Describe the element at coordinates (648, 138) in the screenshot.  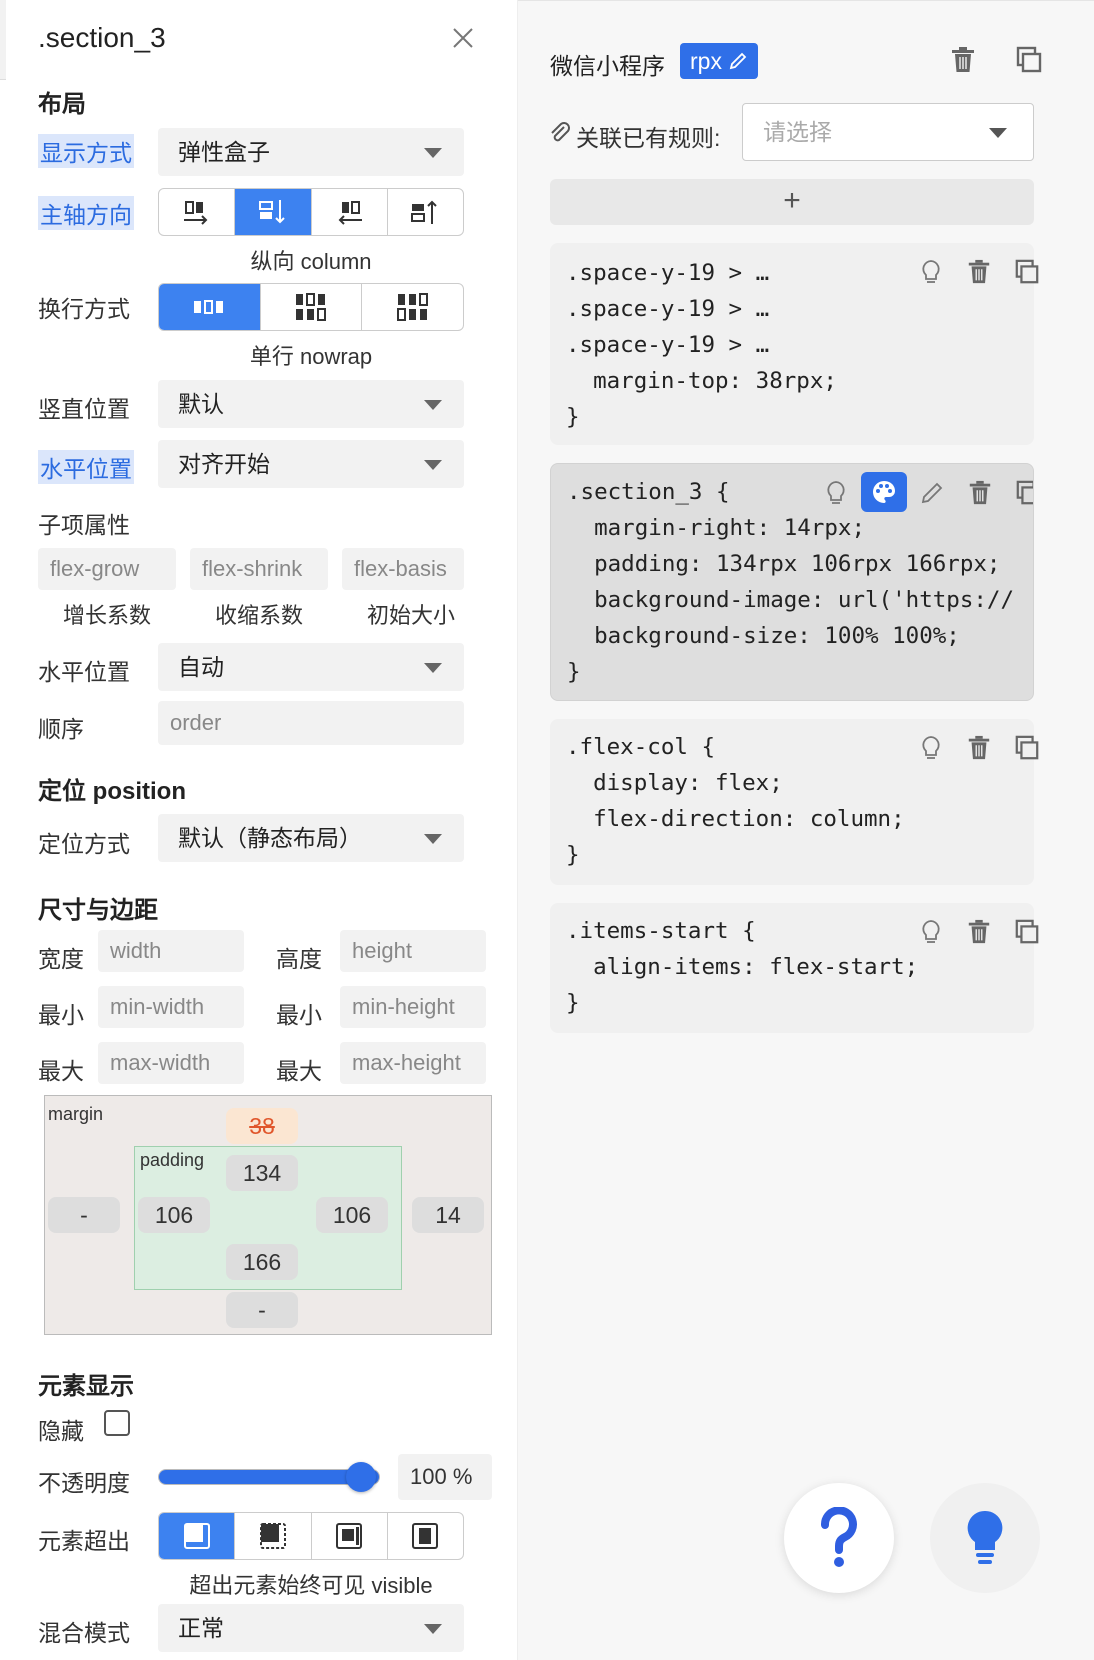
I see `link-rule-label: 关联已有规则:` at that location.